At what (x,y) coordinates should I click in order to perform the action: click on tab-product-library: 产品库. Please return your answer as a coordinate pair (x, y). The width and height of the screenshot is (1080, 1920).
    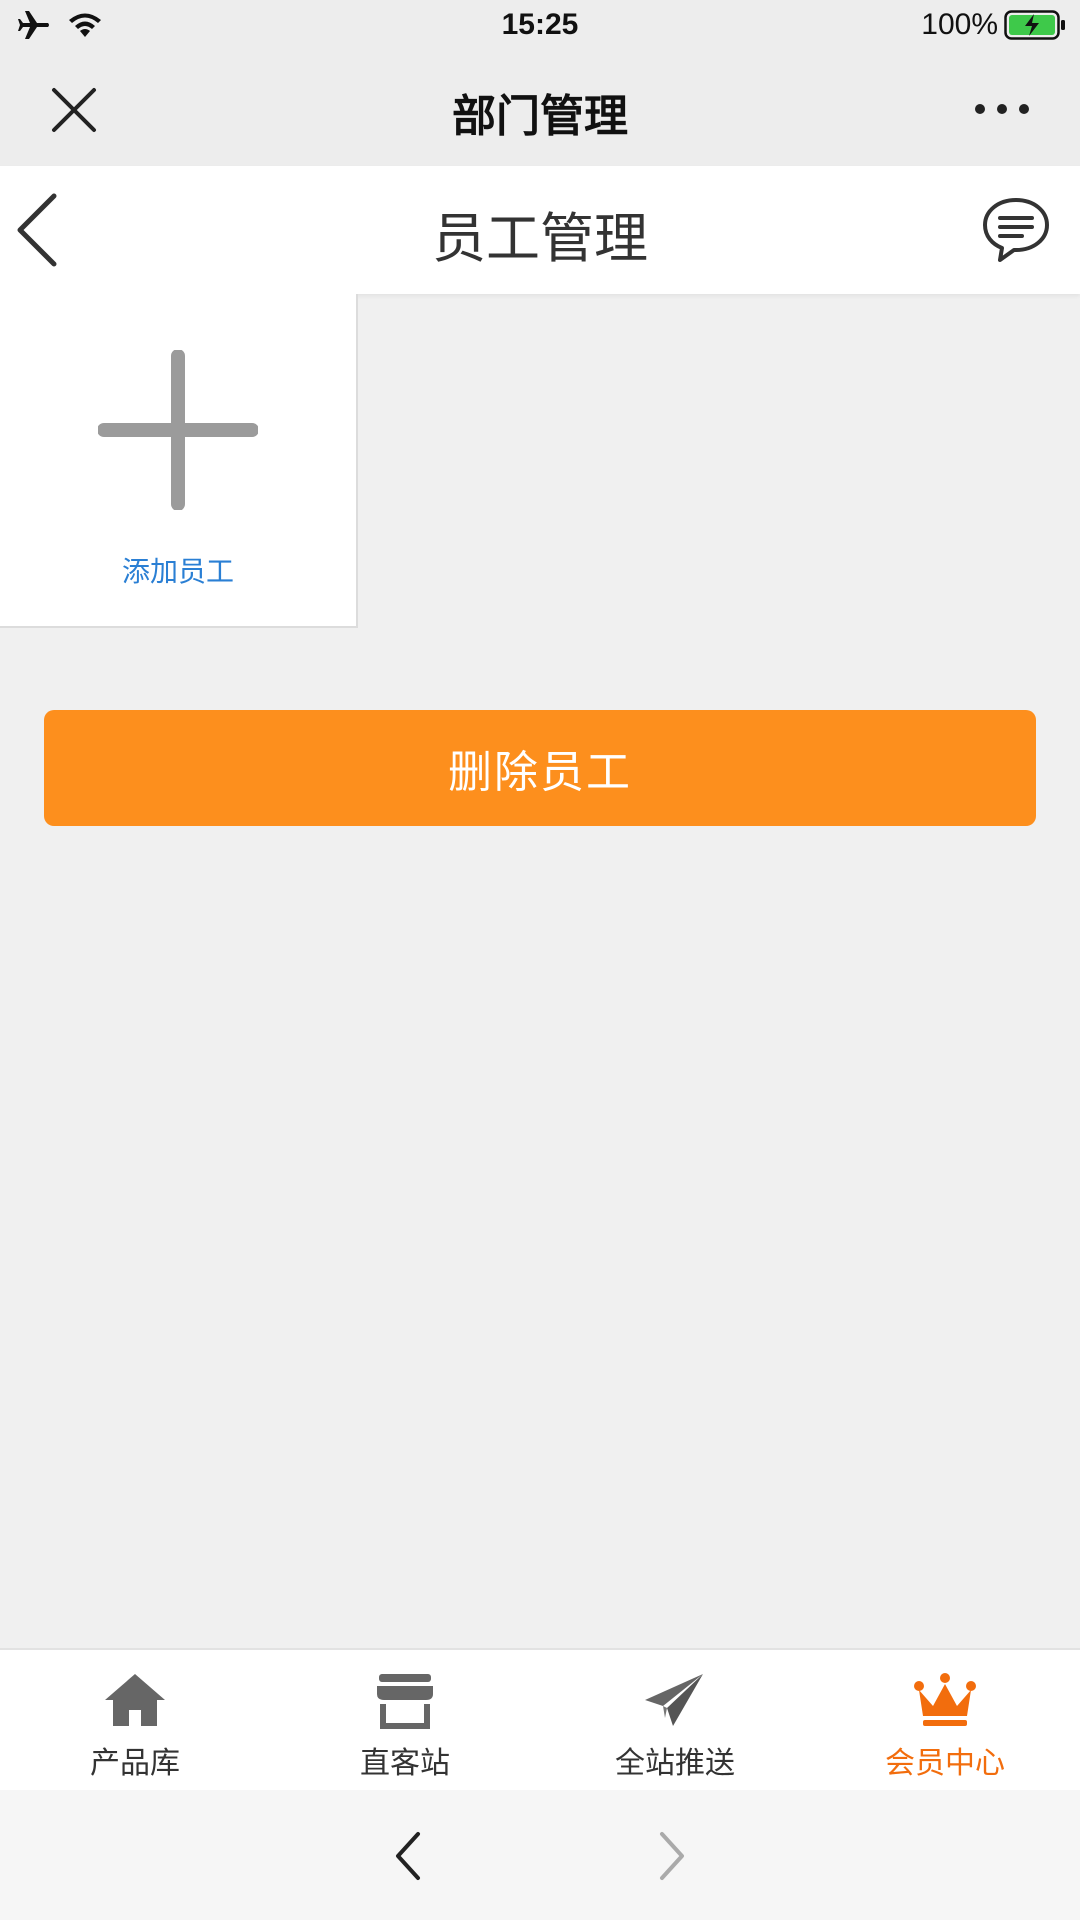
    Looking at the image, I should click on (135, 1720).